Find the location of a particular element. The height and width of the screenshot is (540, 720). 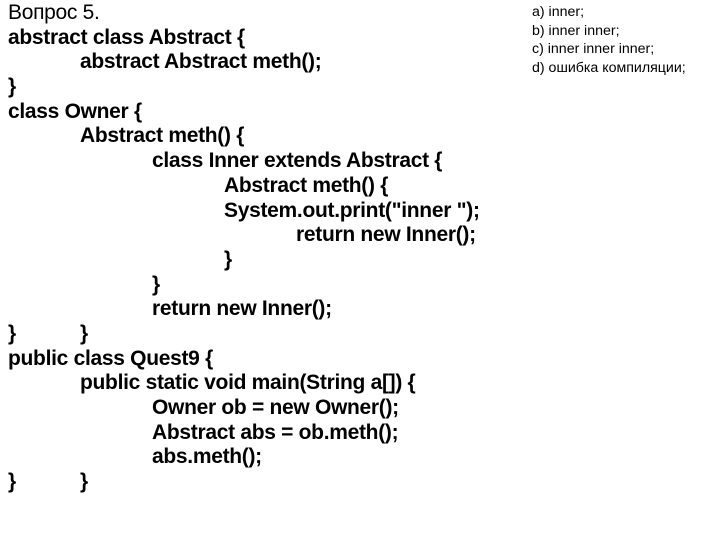

code-line: abs.meth(); is located at coordinates (268, 457).